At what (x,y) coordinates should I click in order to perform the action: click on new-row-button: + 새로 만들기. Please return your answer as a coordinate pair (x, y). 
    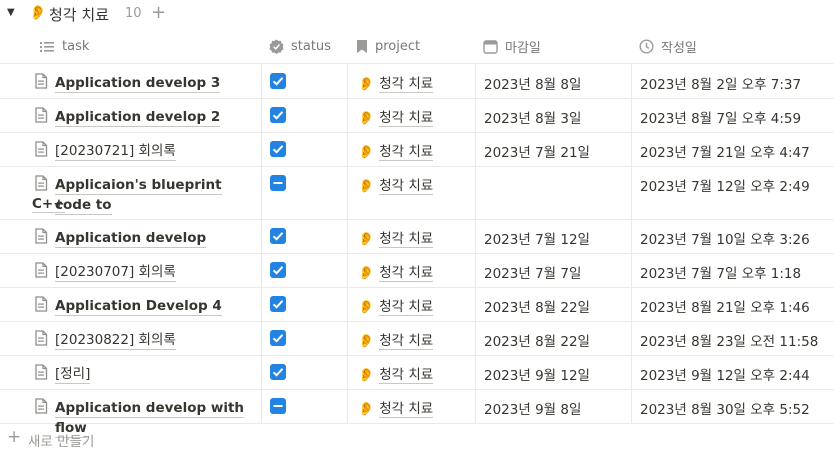
    Looking at the image, I should click on (417, 439).